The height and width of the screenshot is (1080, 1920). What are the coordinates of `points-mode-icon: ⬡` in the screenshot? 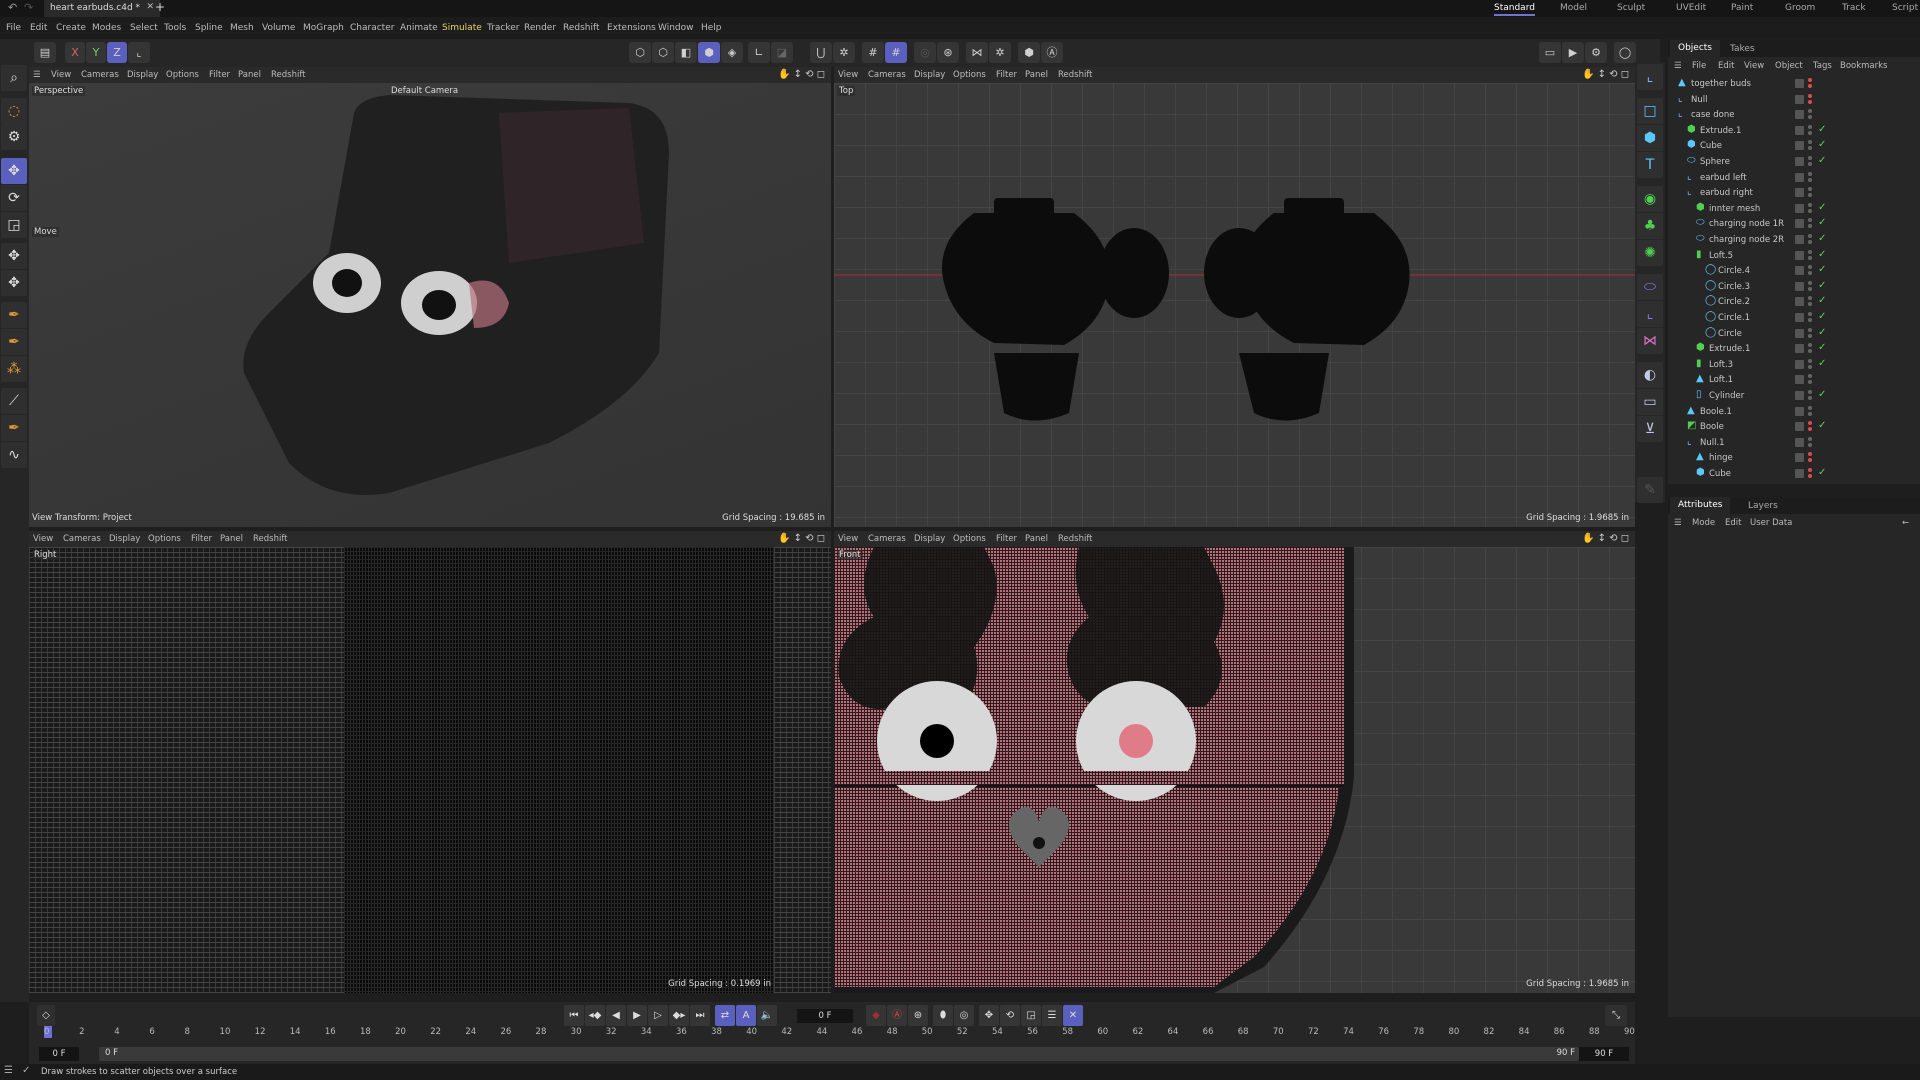 It's located at (640, 52).